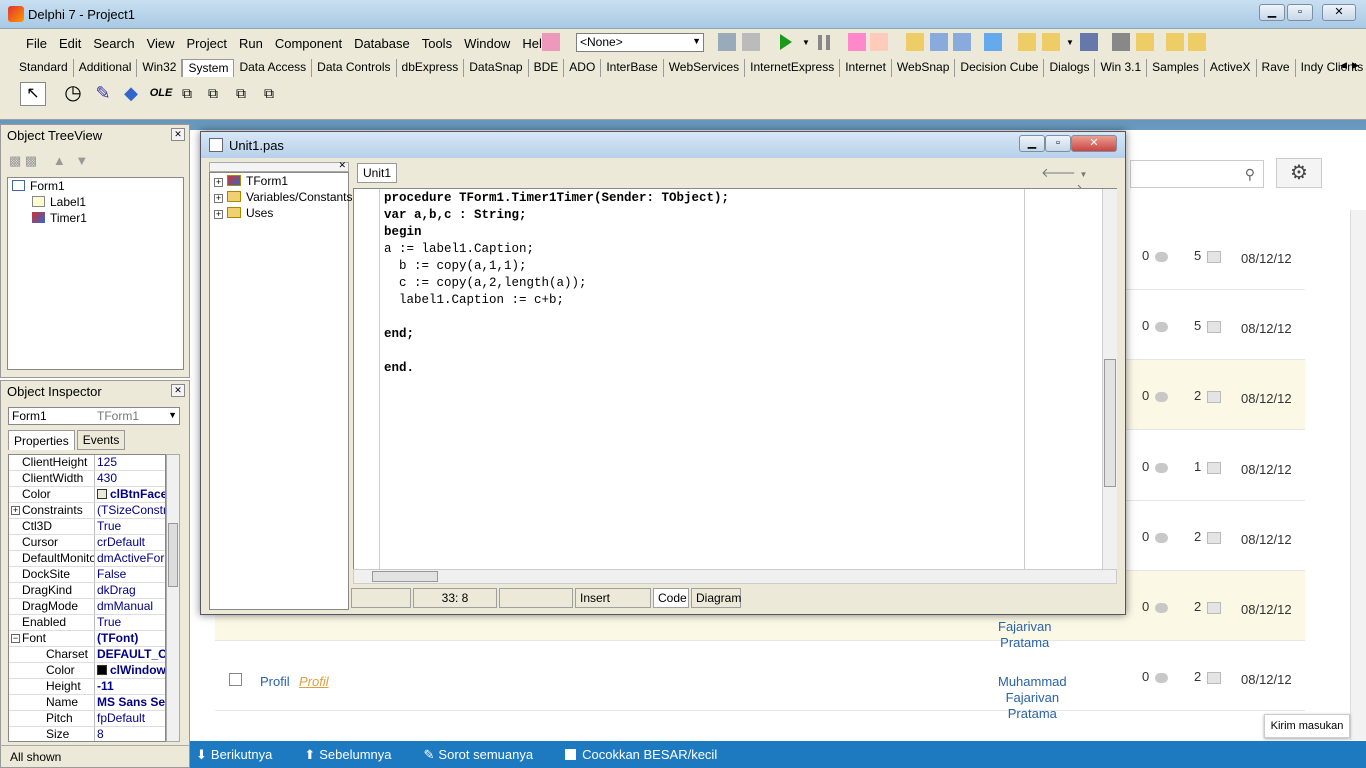 This screenshot has height=768, width=1366. I want to click on code-line: label1.Caption := c+b;, so click(556, 300).